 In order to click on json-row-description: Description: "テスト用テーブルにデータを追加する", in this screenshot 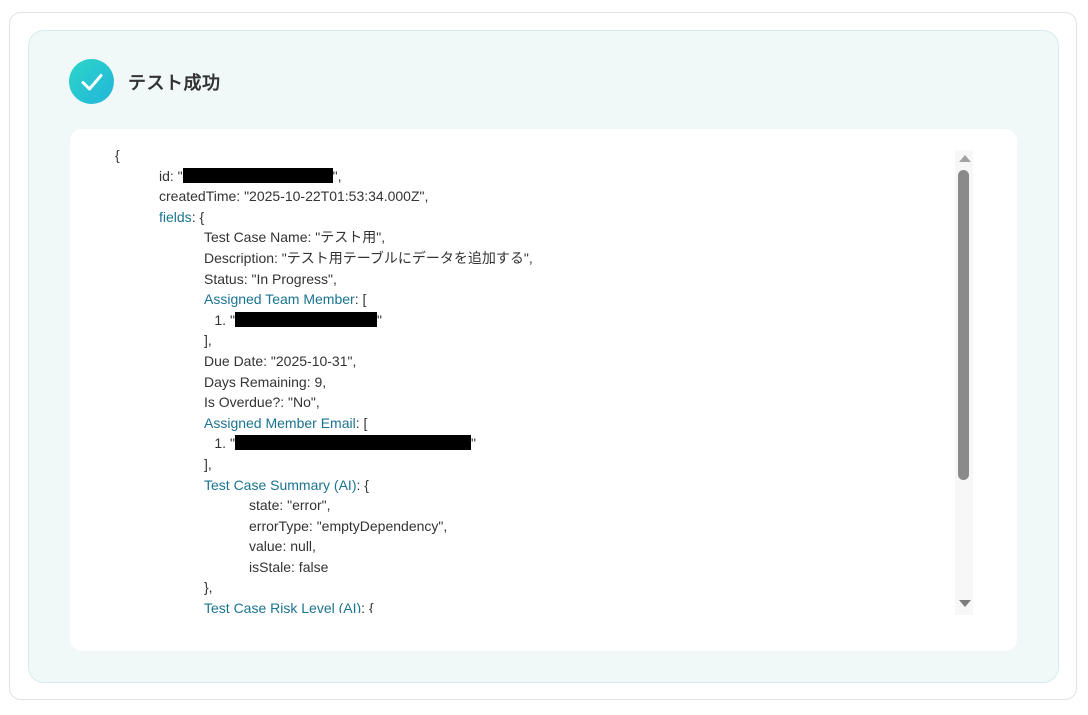, I will do `click(530, 258)`.